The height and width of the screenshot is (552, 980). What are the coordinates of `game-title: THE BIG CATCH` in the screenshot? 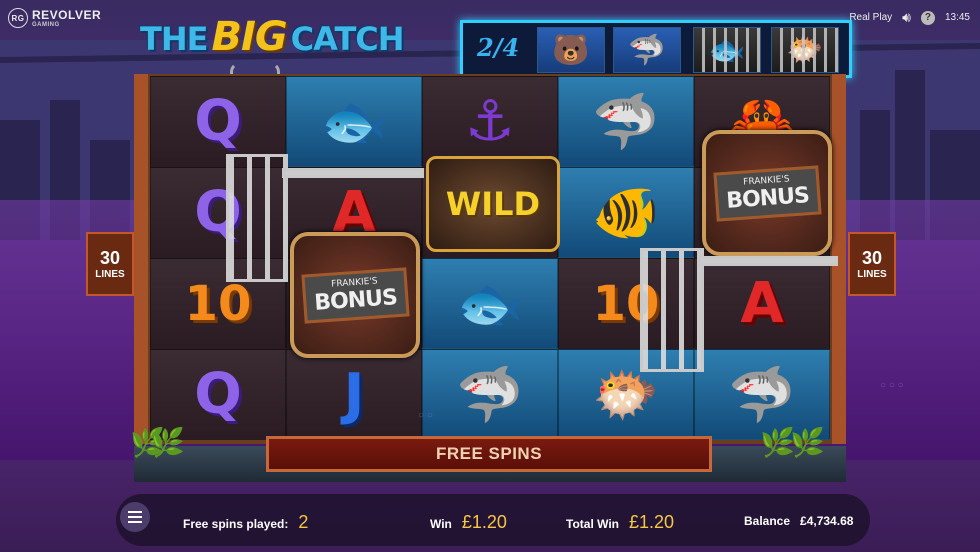 It's located at (272, 37).